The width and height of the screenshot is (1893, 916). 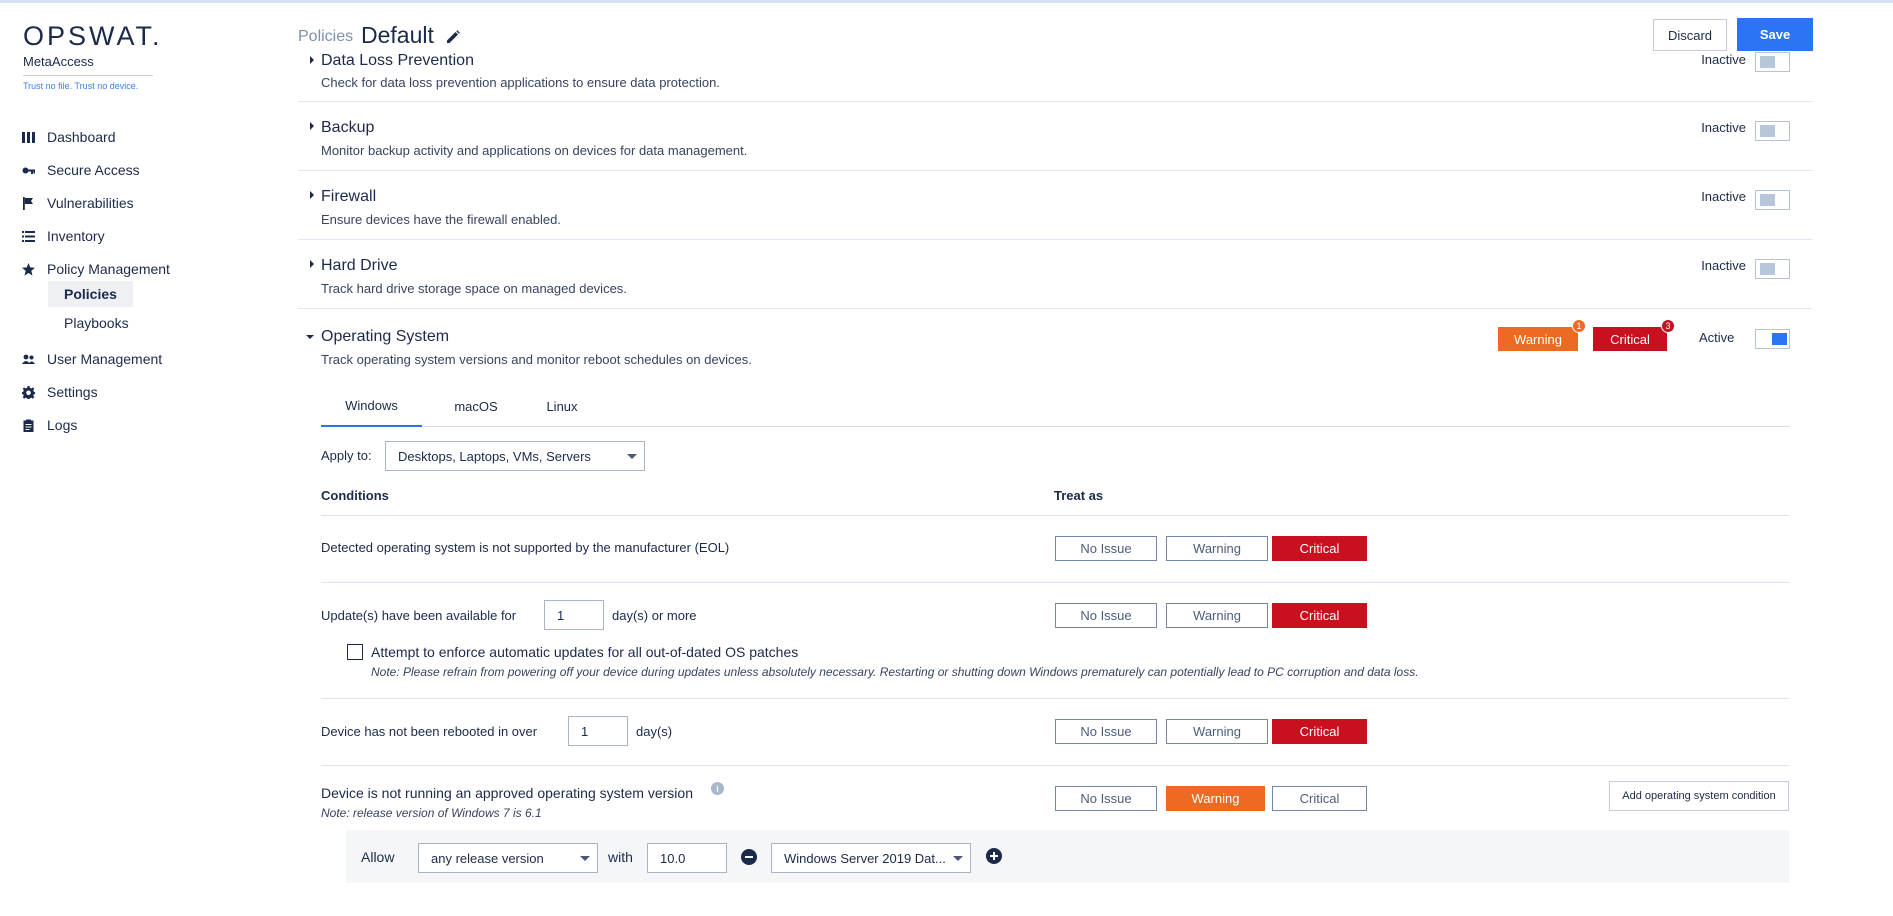 What do you see at coordinates (385, 337) in the screenshot?
I see `section-title: Operating System` at bounding box center [385, 337].